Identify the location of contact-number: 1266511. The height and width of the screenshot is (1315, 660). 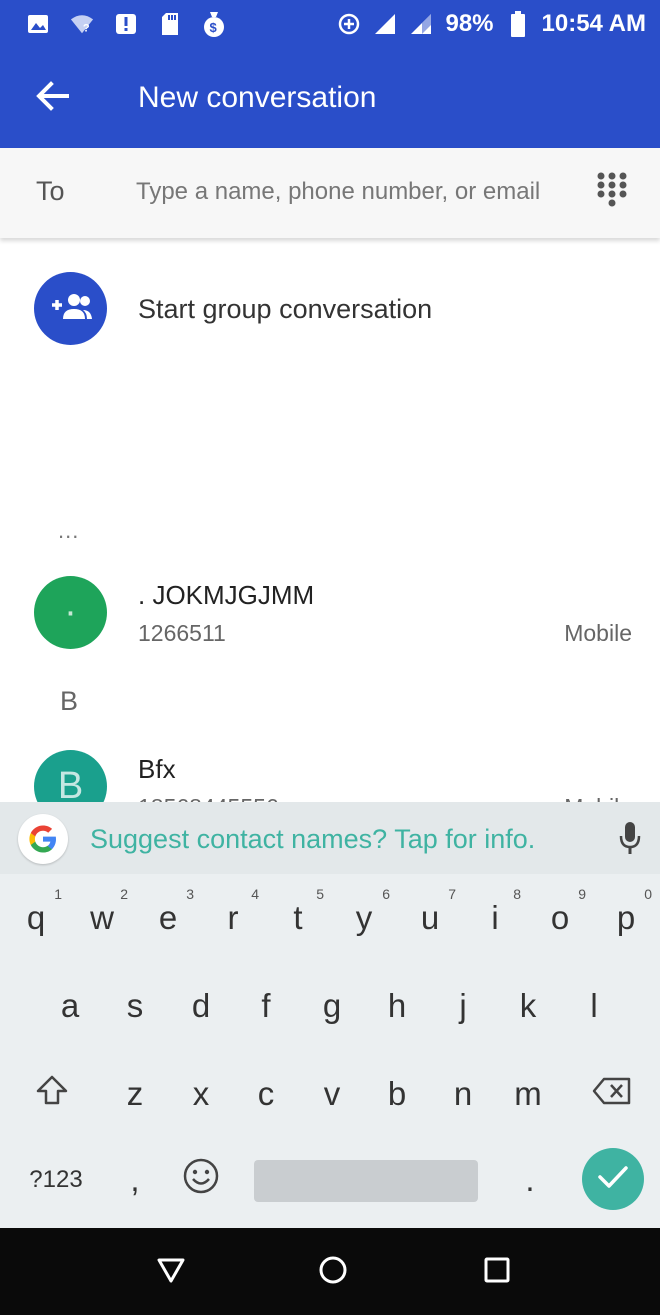
(182, 633).